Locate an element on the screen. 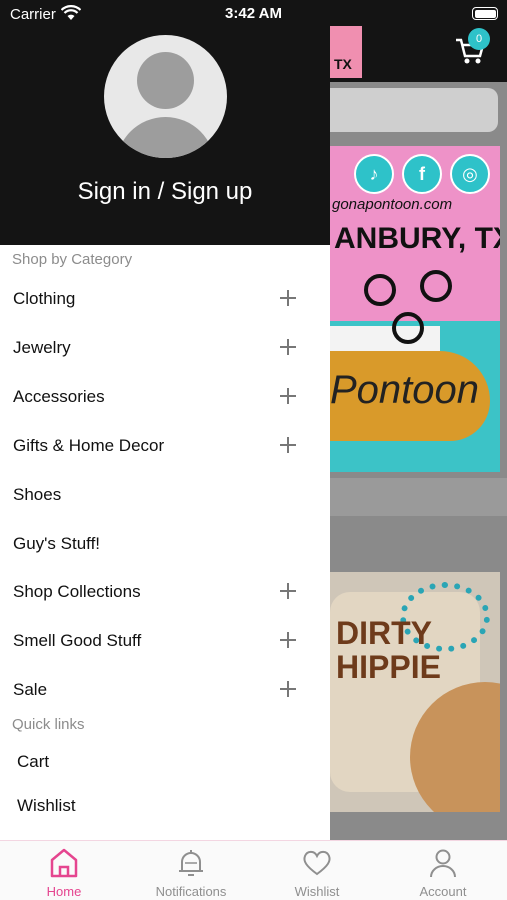 Image resolution: width=507 pixels, height=900 pixels. instagram-icon: ◎ is located at coordinates (470, 174).